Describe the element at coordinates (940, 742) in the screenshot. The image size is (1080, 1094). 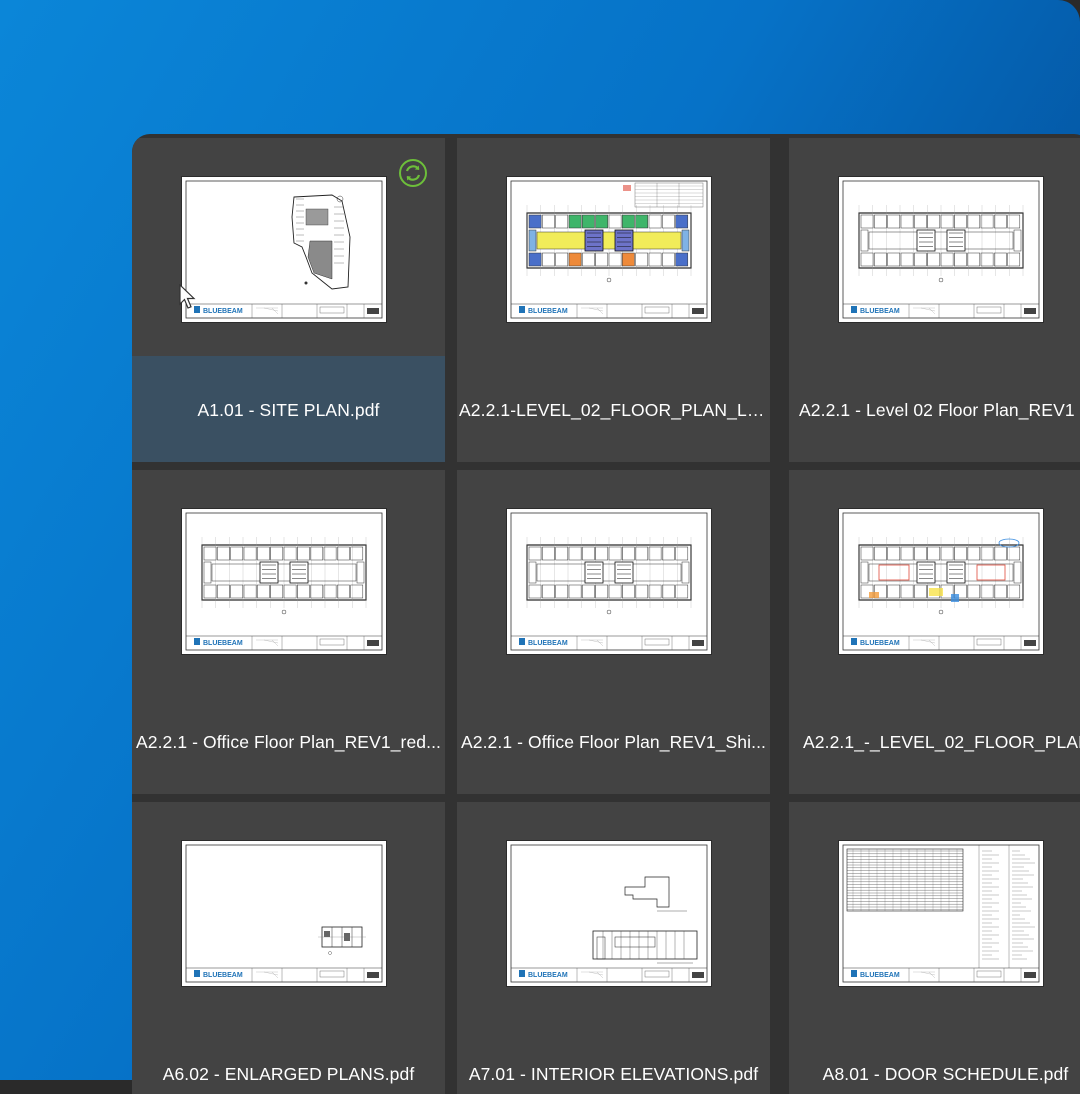
I see `file-name: A2.2.1_-_LEVEL_02_FLOOR_PLAN` at that location.